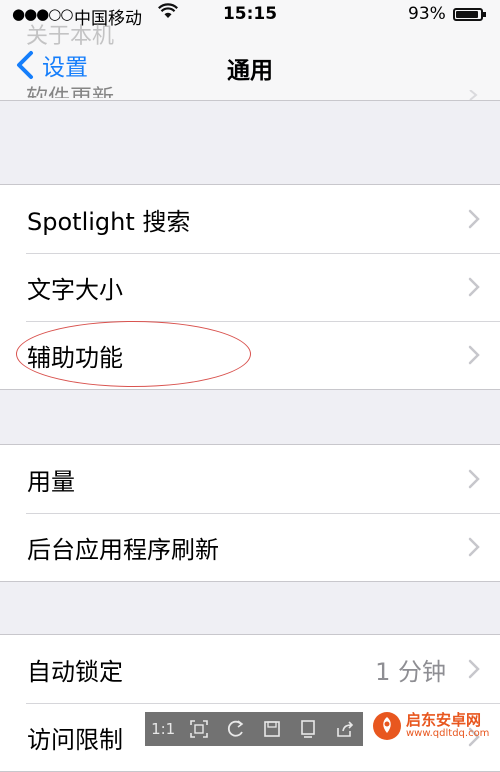 The height and width of the screenshot is (772, 500). What do you see at coordinates (70, 90) in the screenshot?
I see `scrolled-row-label-software-update: 软件更新` at bounding box center [70, 90].